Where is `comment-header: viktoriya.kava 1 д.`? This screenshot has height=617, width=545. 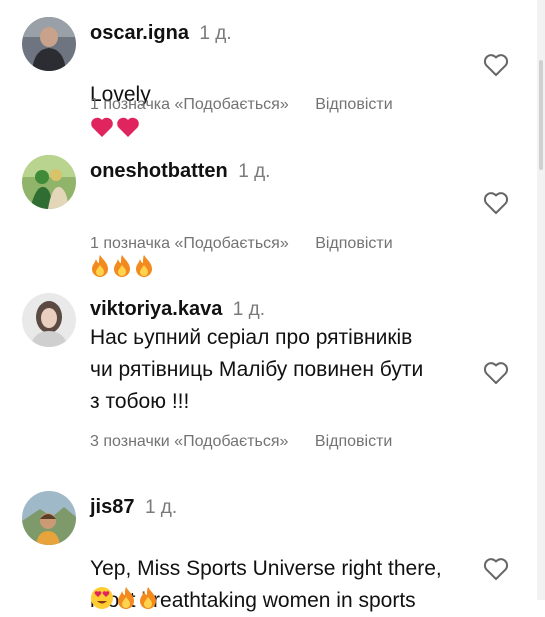
comment-header: viktoriya.kava 1 д. is located at coordinates (177, 309).